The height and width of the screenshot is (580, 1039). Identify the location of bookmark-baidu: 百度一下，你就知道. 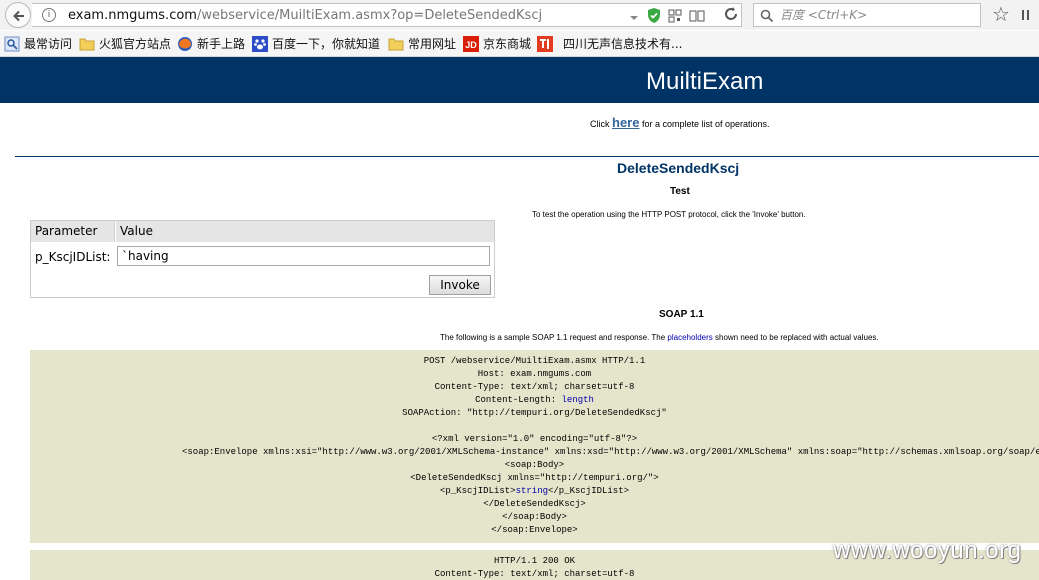
(318, 44).